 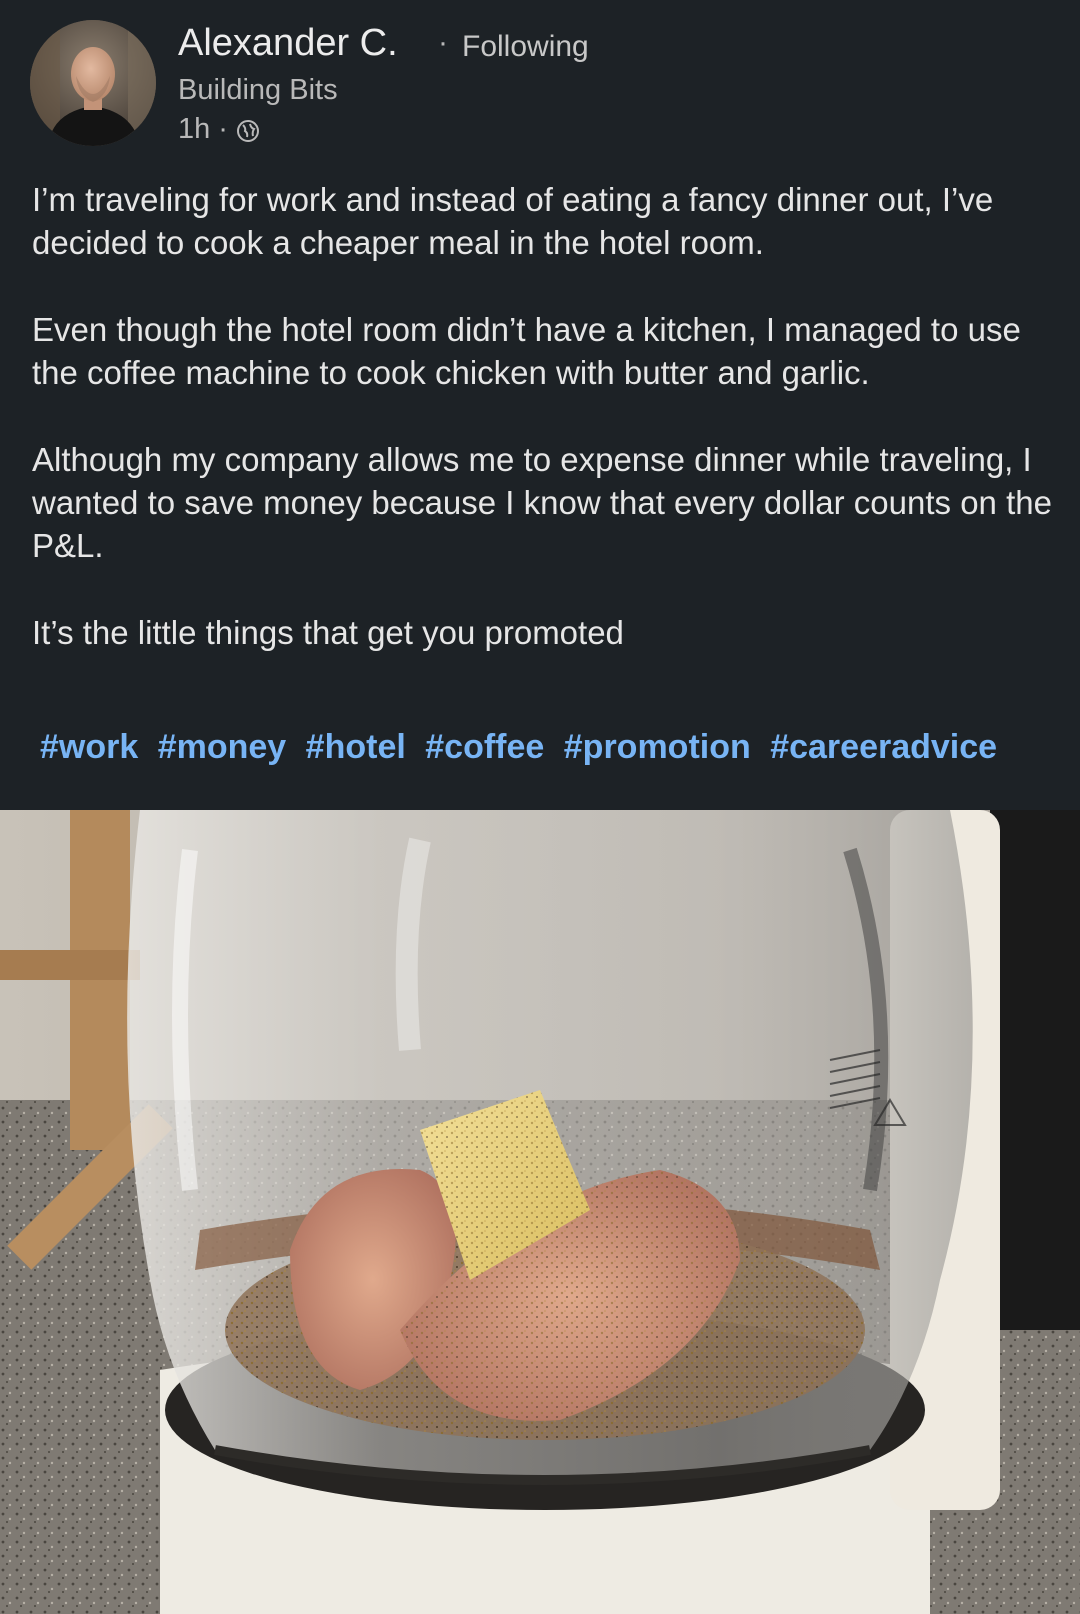 I want to click on globe-icon, so click(x=248, y=130).